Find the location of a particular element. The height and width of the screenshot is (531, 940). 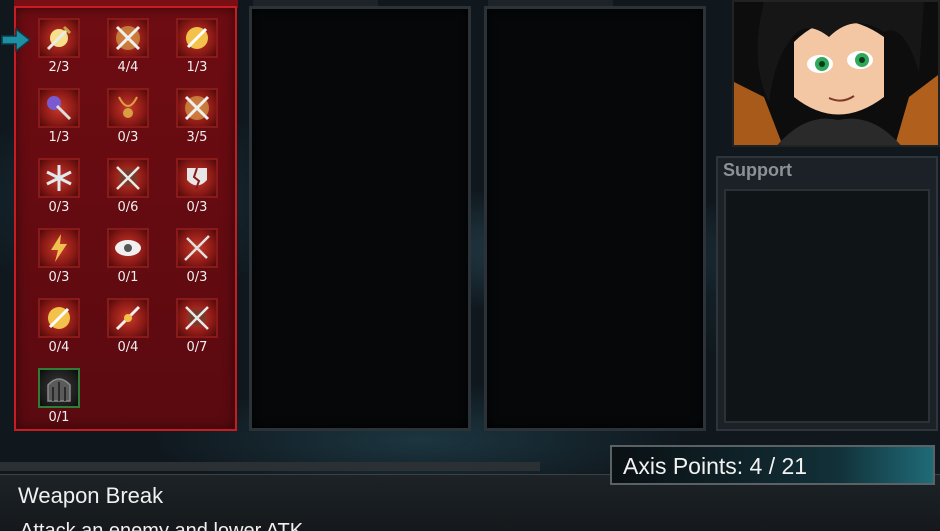

skill-slot-7: 0/3 is located at coordinates (61, 190).